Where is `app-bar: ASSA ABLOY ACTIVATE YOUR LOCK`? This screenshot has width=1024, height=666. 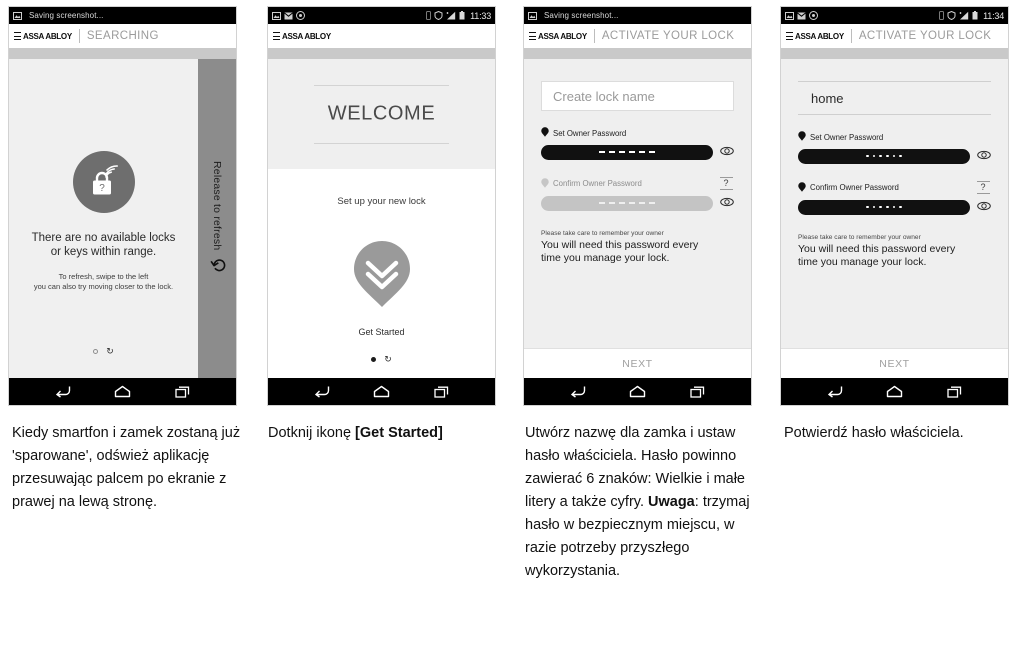
app-bar: ASSA ABLOY ACTIVATE YOUR LOCK is located at coordinates (637, 36).